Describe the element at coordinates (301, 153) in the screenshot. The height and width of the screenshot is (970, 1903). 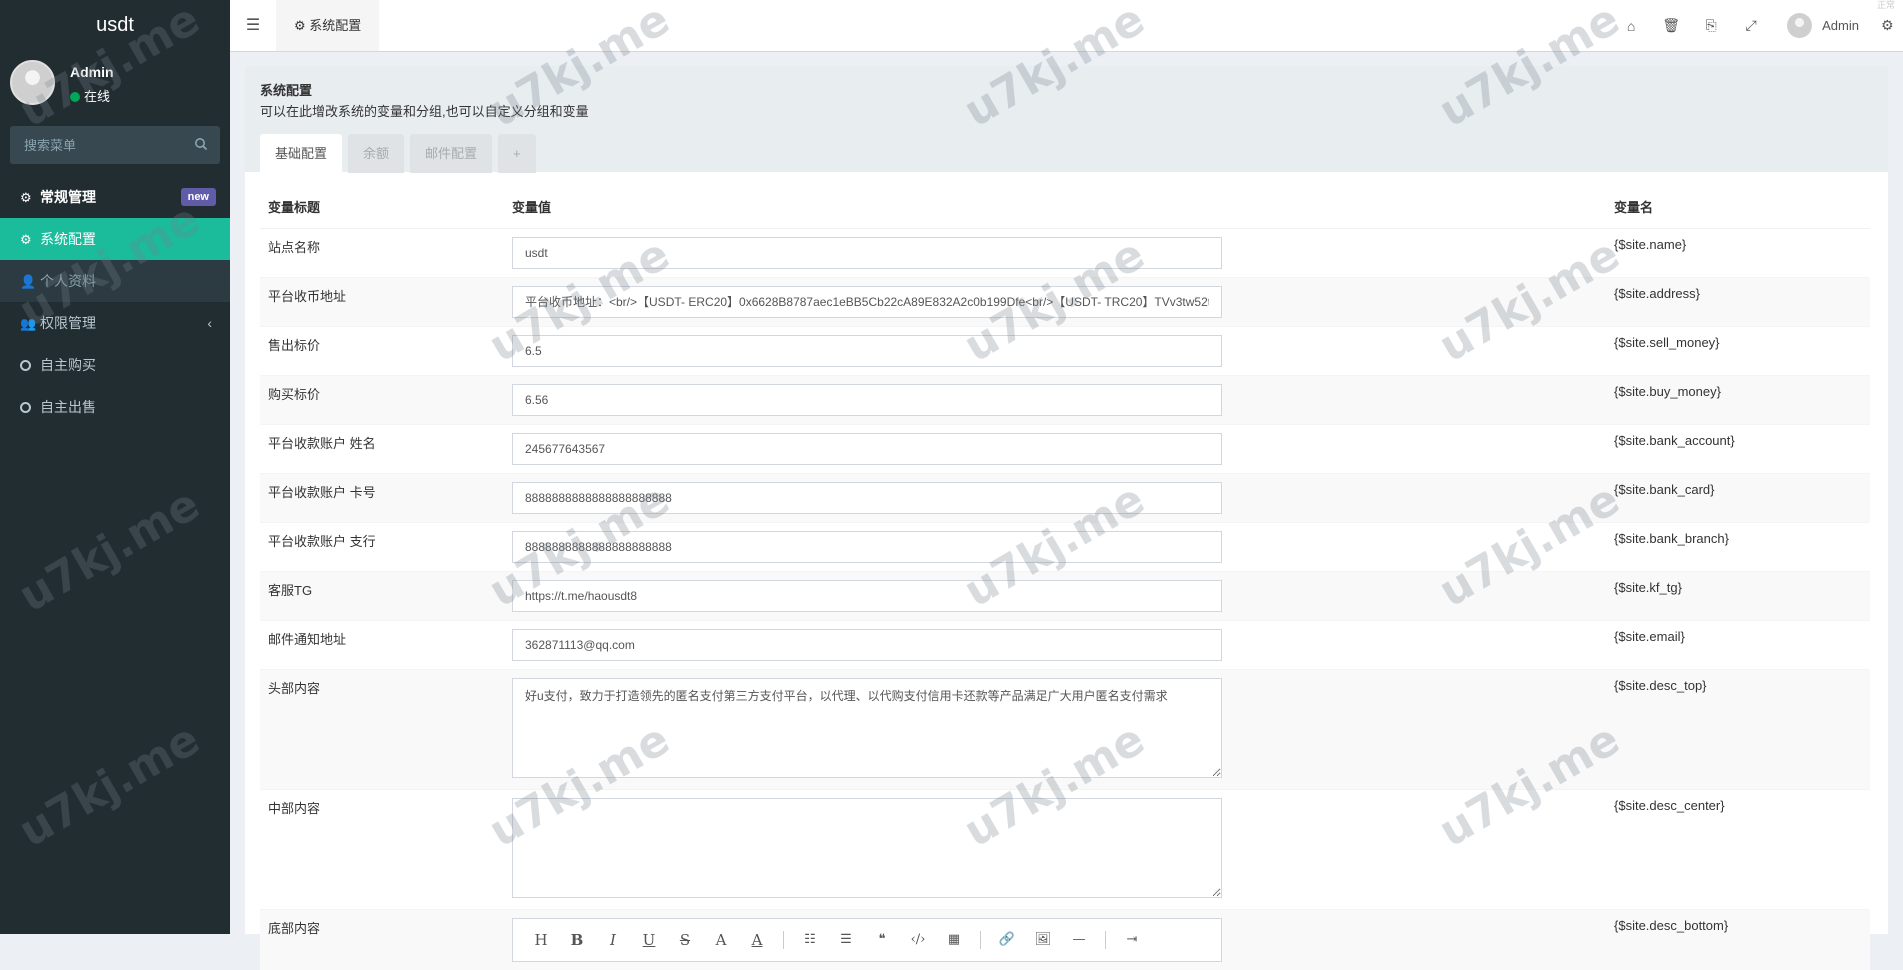
I see `tab-basic-config: 基础配置` at that location.